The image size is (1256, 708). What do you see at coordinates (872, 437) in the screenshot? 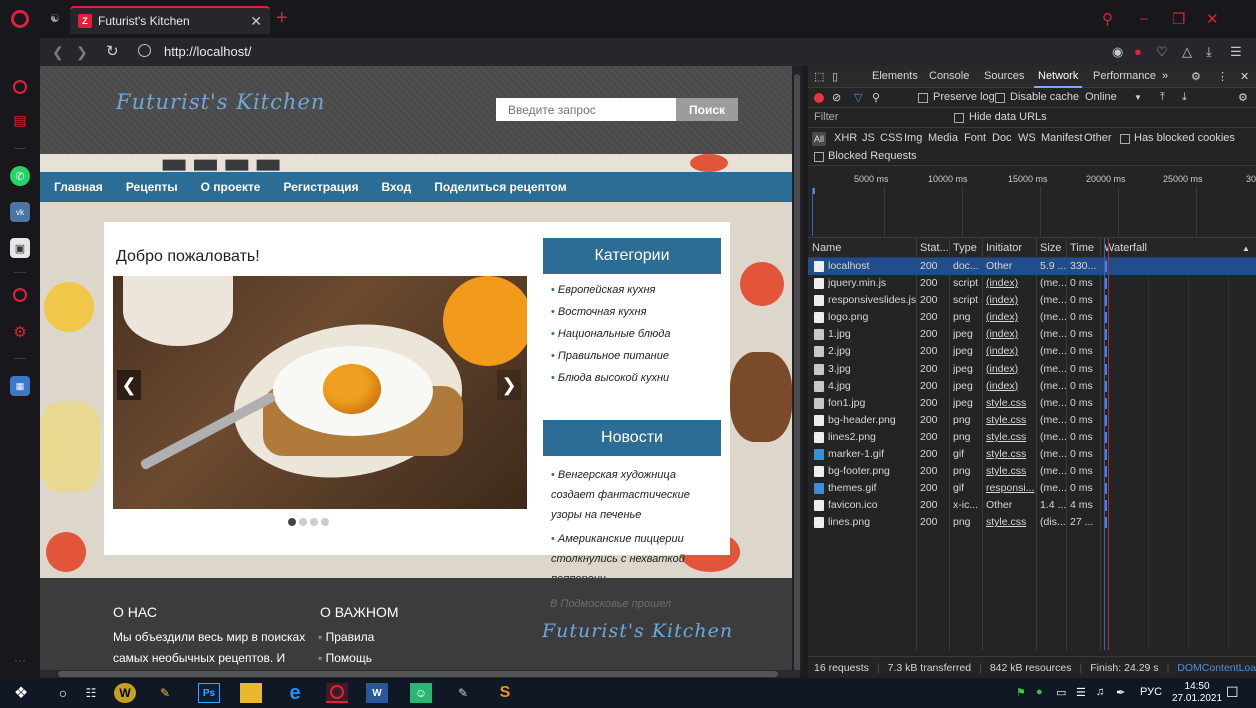
I see `request-name: lines2.png` at bounding box center [872, 437].